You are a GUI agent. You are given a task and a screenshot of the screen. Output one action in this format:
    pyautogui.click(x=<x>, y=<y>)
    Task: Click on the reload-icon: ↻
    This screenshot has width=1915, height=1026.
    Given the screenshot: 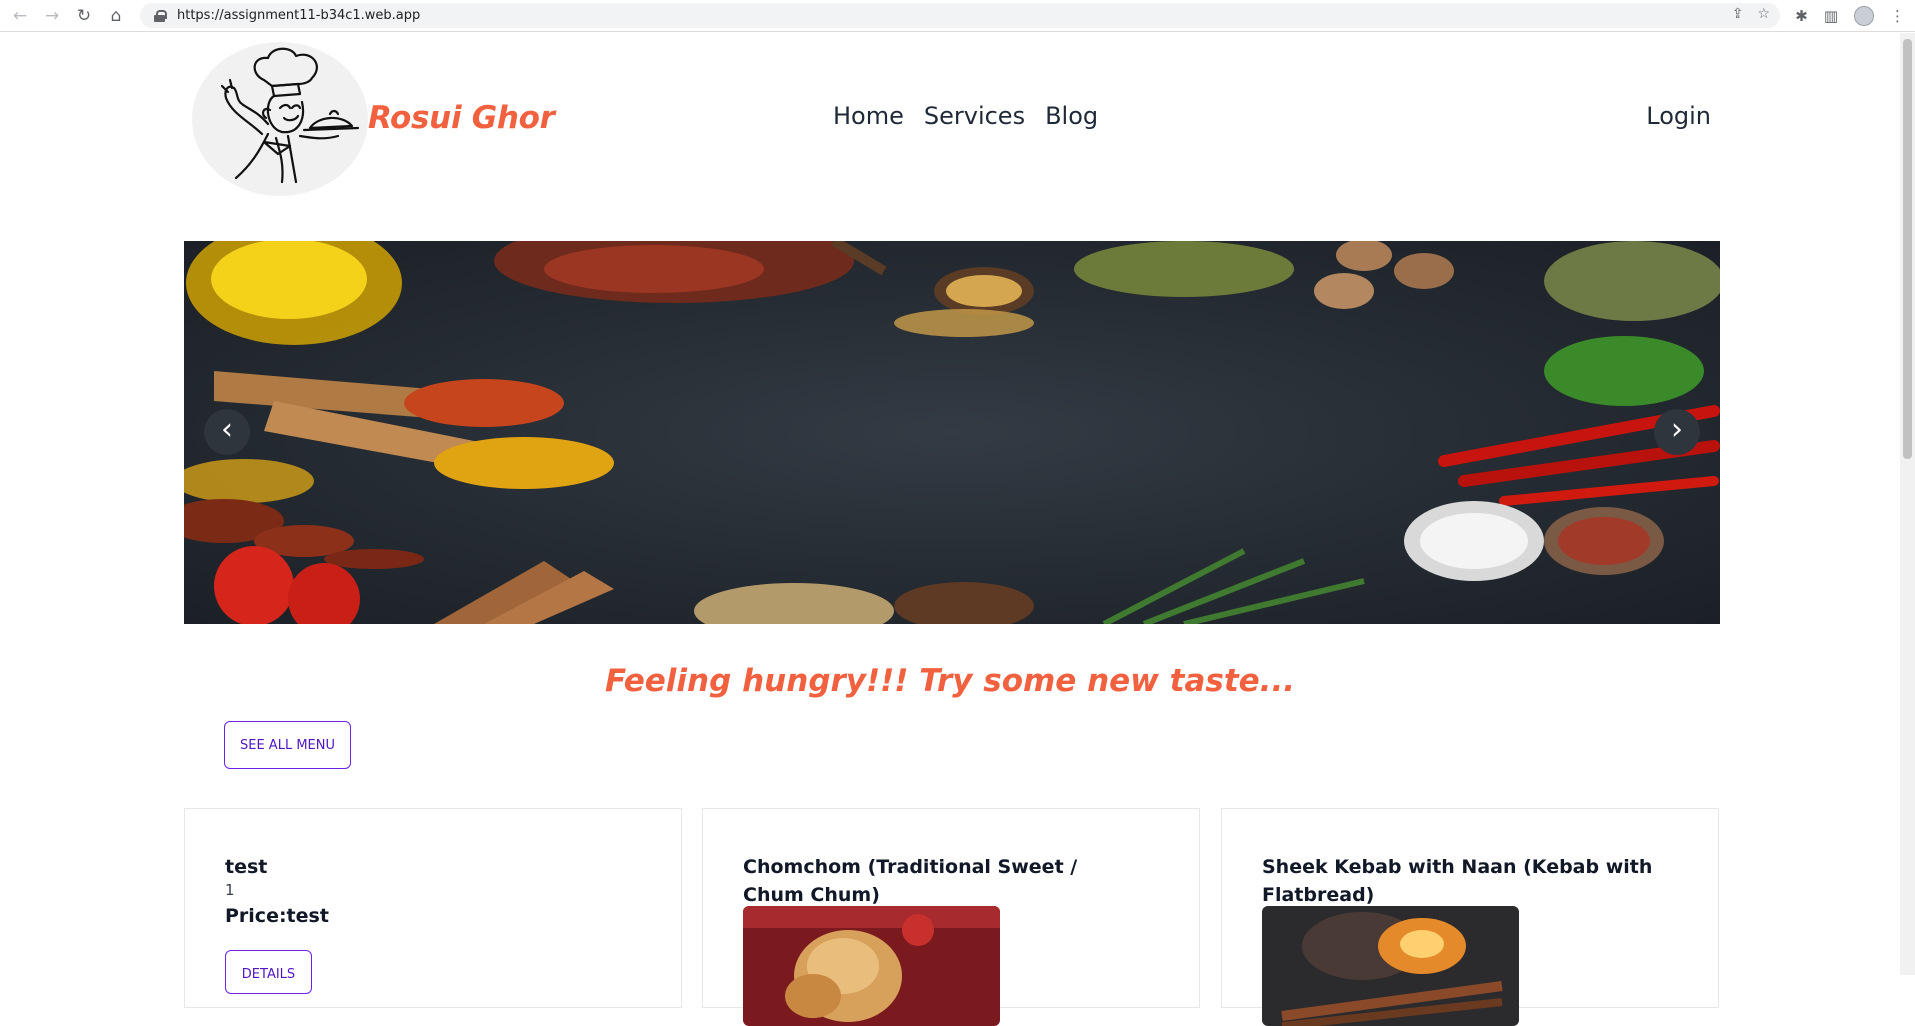 What is the action you would take?
    pyautogui.click(x=84, y=16)
    